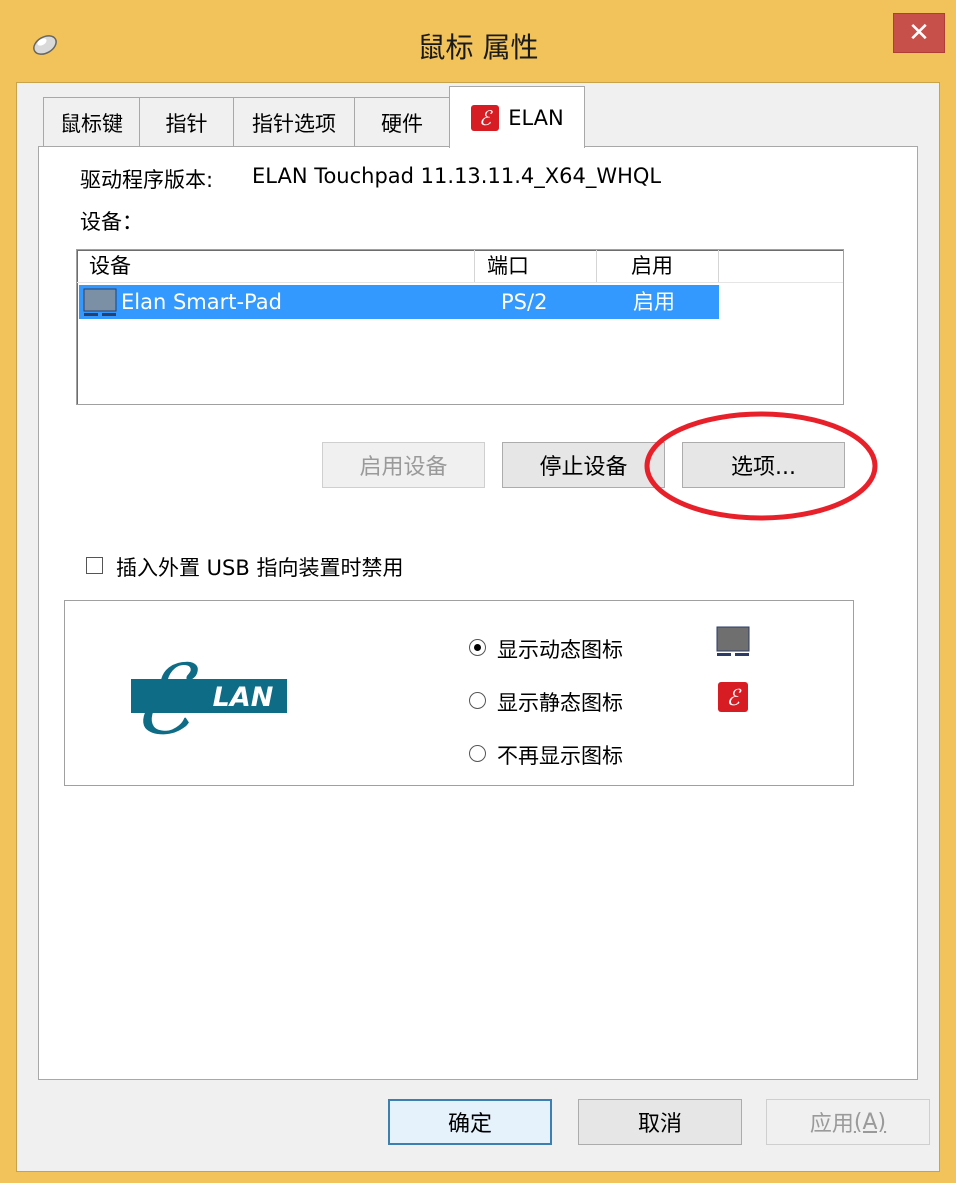 The width and height of the screenshot is (956, 1183). I want to click on icon-display-group: ℰ LAN 显示动态图标 显示静态图标 ℰ 不再显示图标, so click(459, 693).